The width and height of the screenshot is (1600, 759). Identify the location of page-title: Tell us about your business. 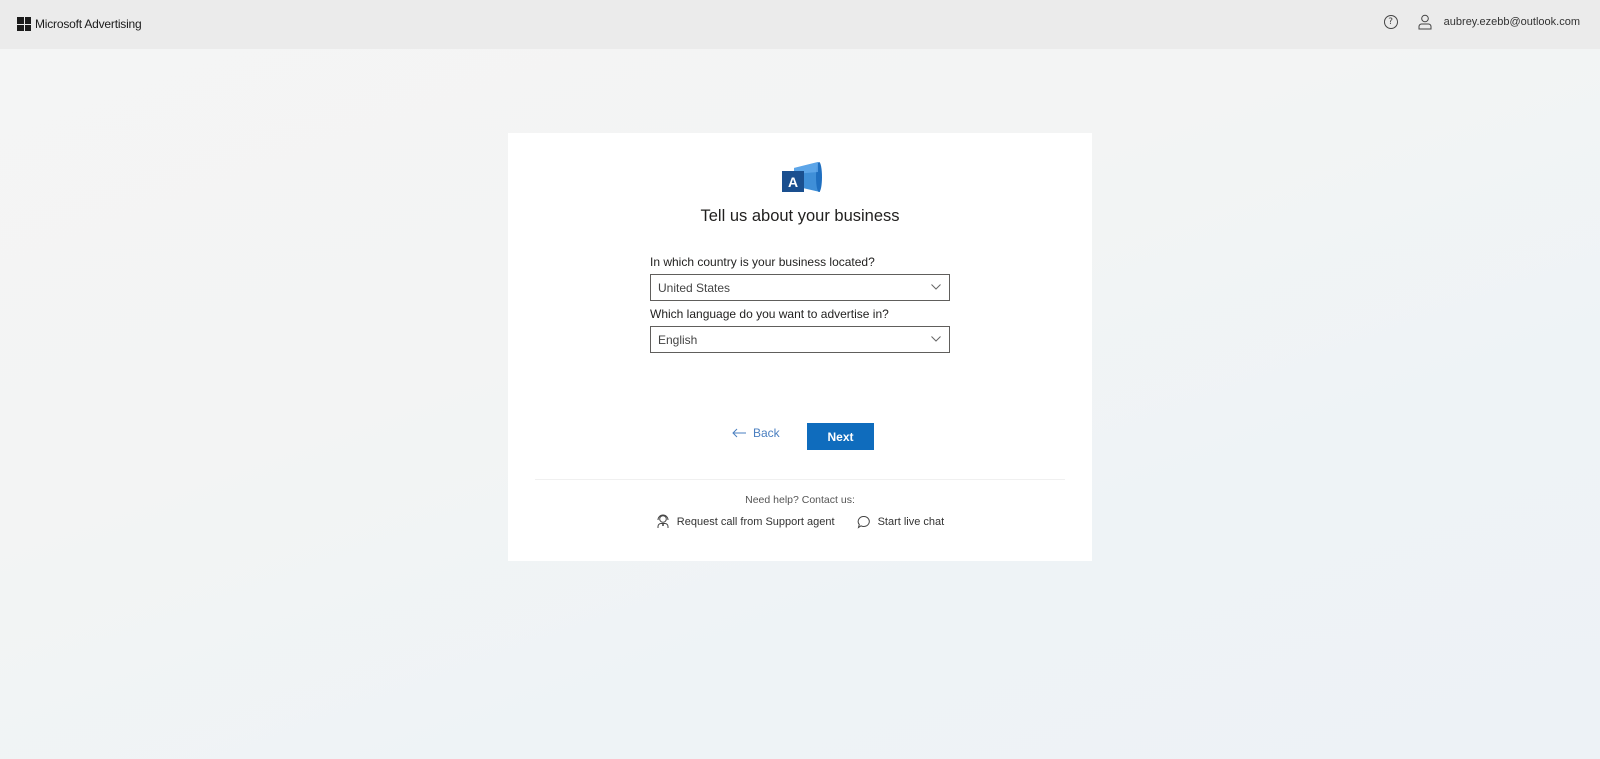
(800, 216).